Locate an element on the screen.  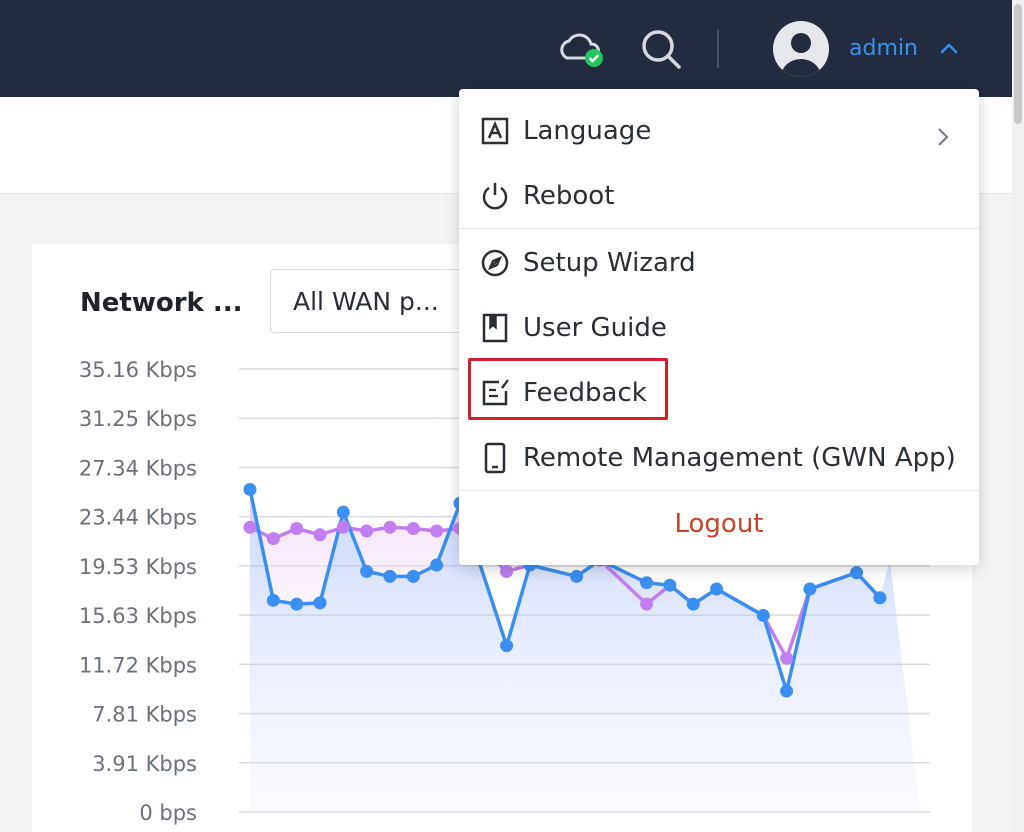
menu-item-setup-wizard: Setup Wizard is located at coordinates (719, 263).